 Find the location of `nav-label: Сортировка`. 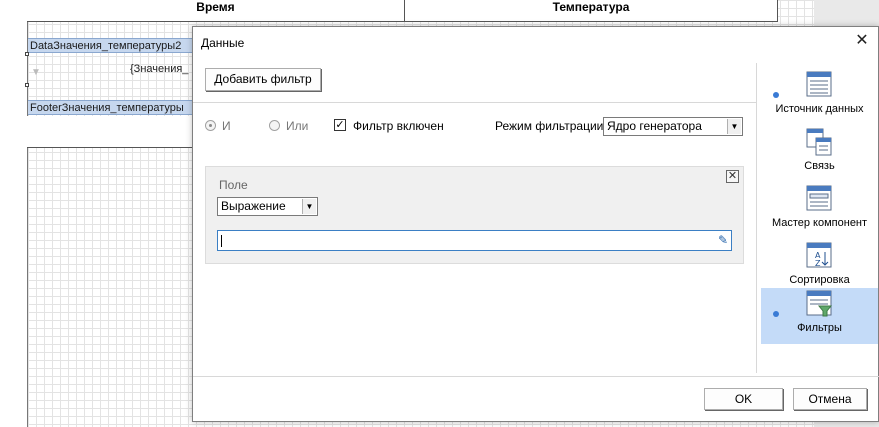

nav-label: Сортировка is located at coordinates (819, 280).